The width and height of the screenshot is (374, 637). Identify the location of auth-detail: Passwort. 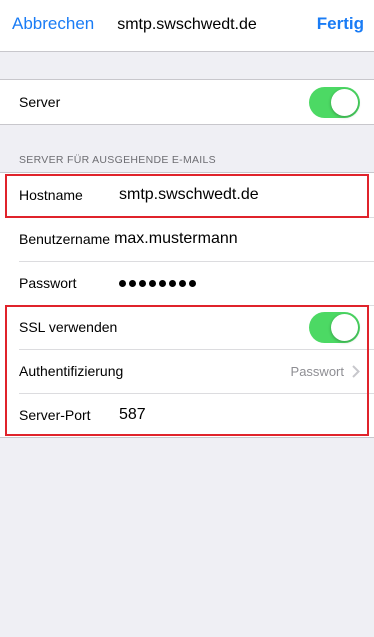
(325, 371).